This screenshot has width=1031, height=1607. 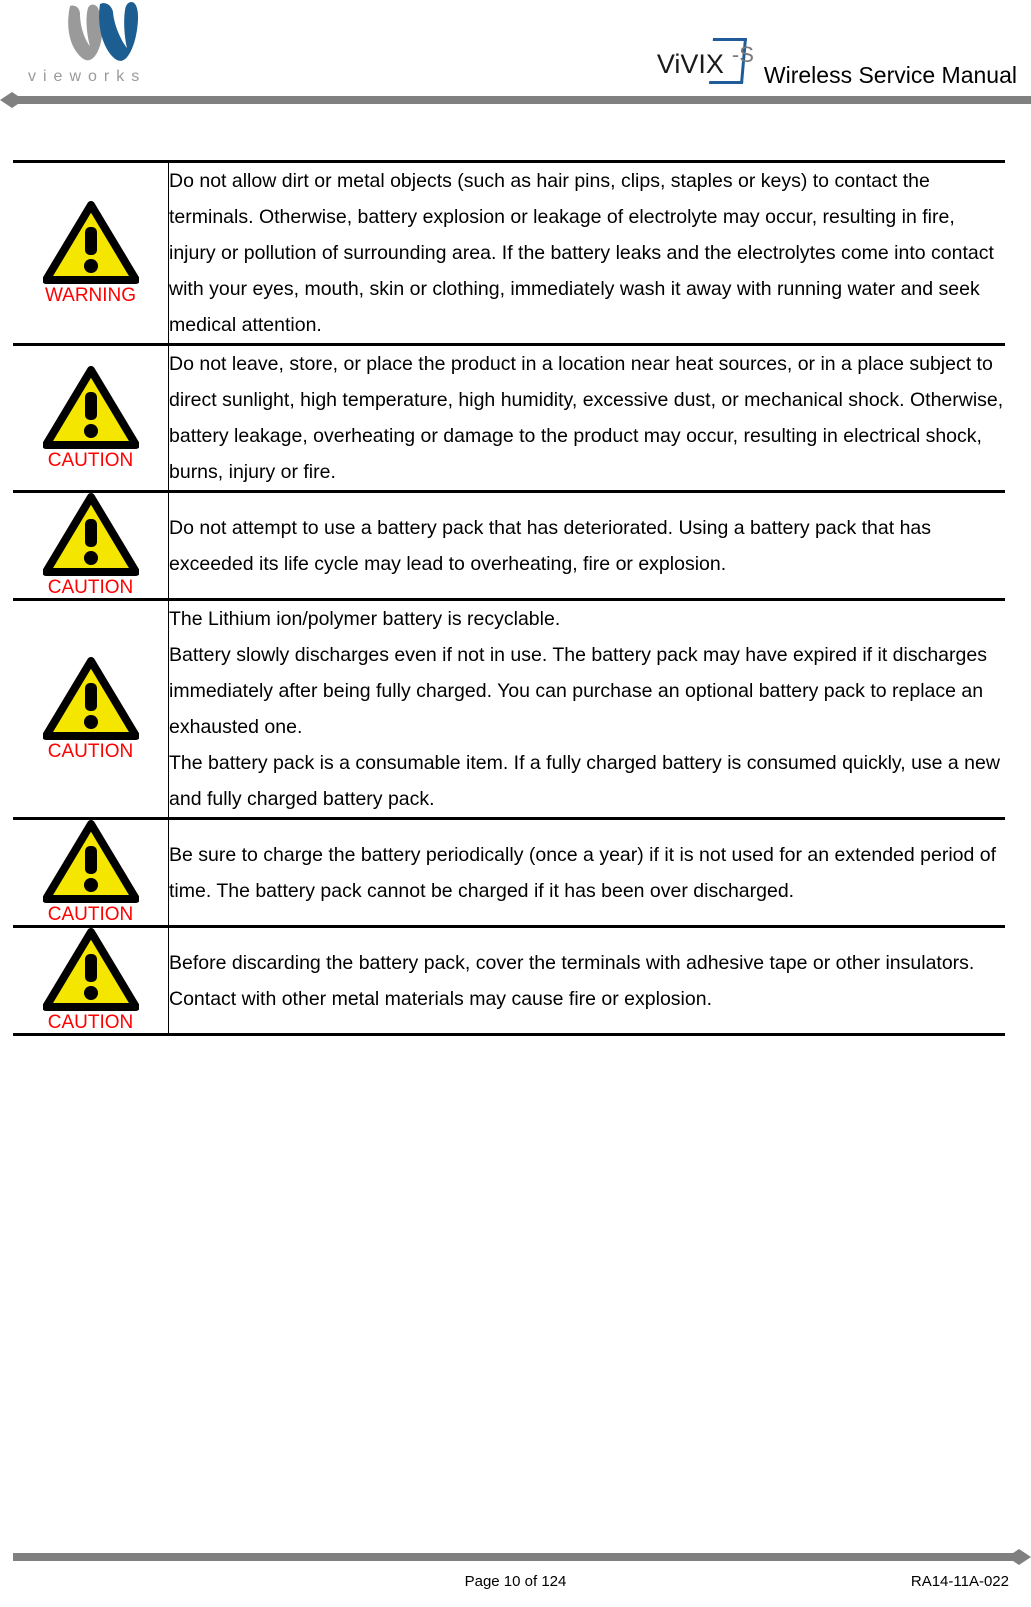 I want to click on page-footer: Page 10 of 124 RA14-11A-022, so click(x=515, y=1562).